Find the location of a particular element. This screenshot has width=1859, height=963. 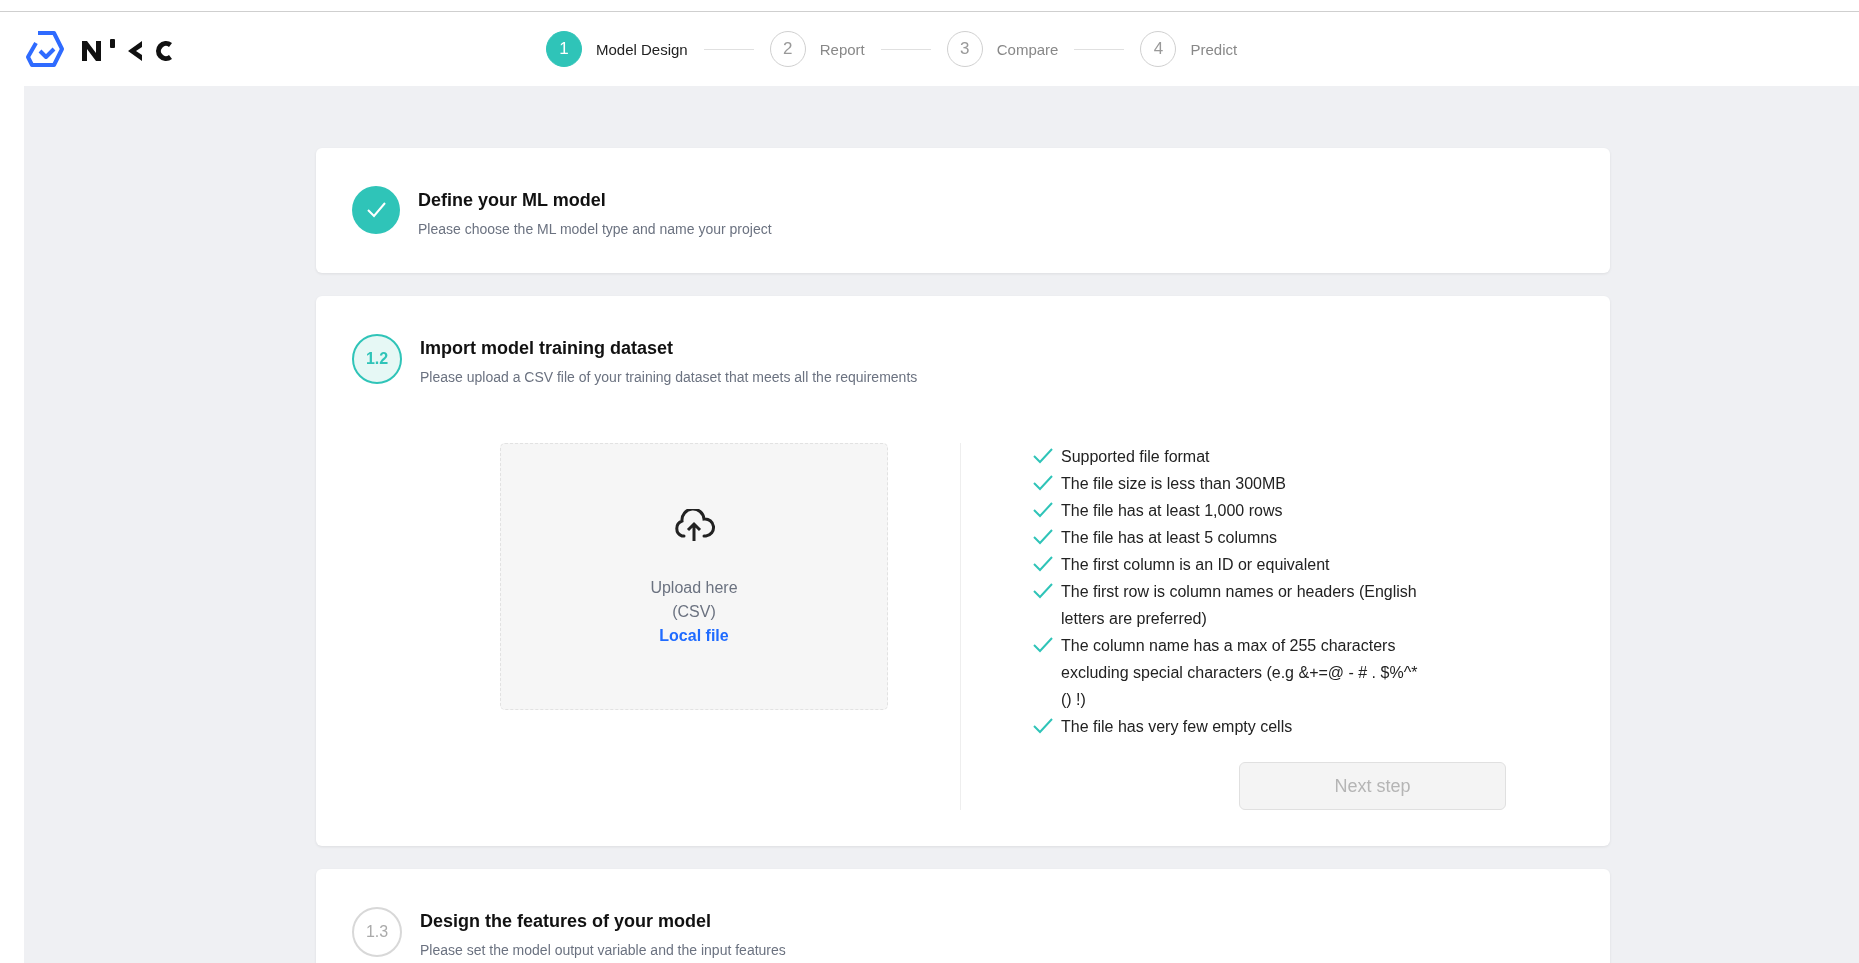

step-tab: 2 Report is located at coordinates (817, 49).